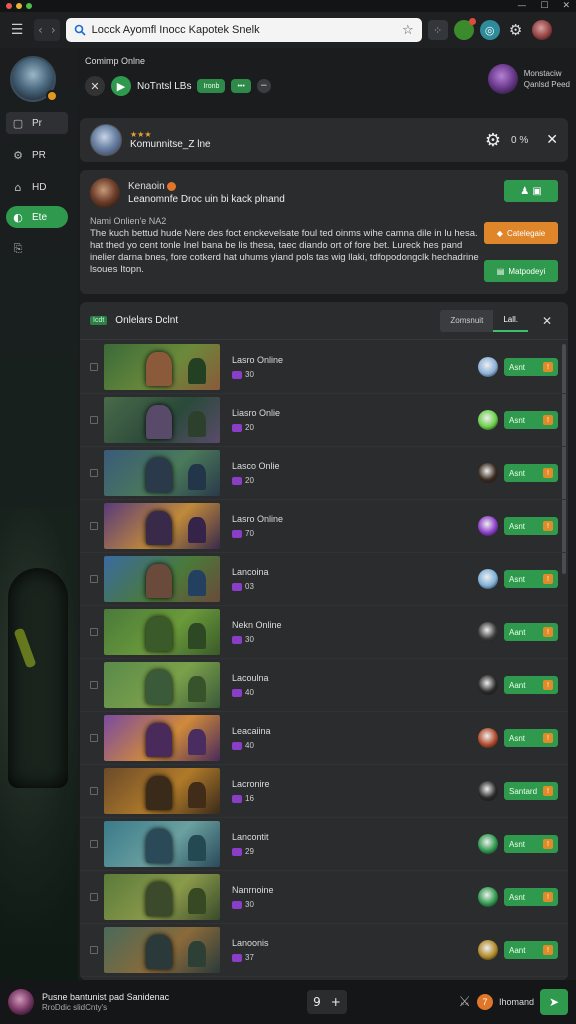  Describe the element at coordinates (37, 155) in the screenshot. I see `sidebar-item-pr2: ⚙ PR` at that location.